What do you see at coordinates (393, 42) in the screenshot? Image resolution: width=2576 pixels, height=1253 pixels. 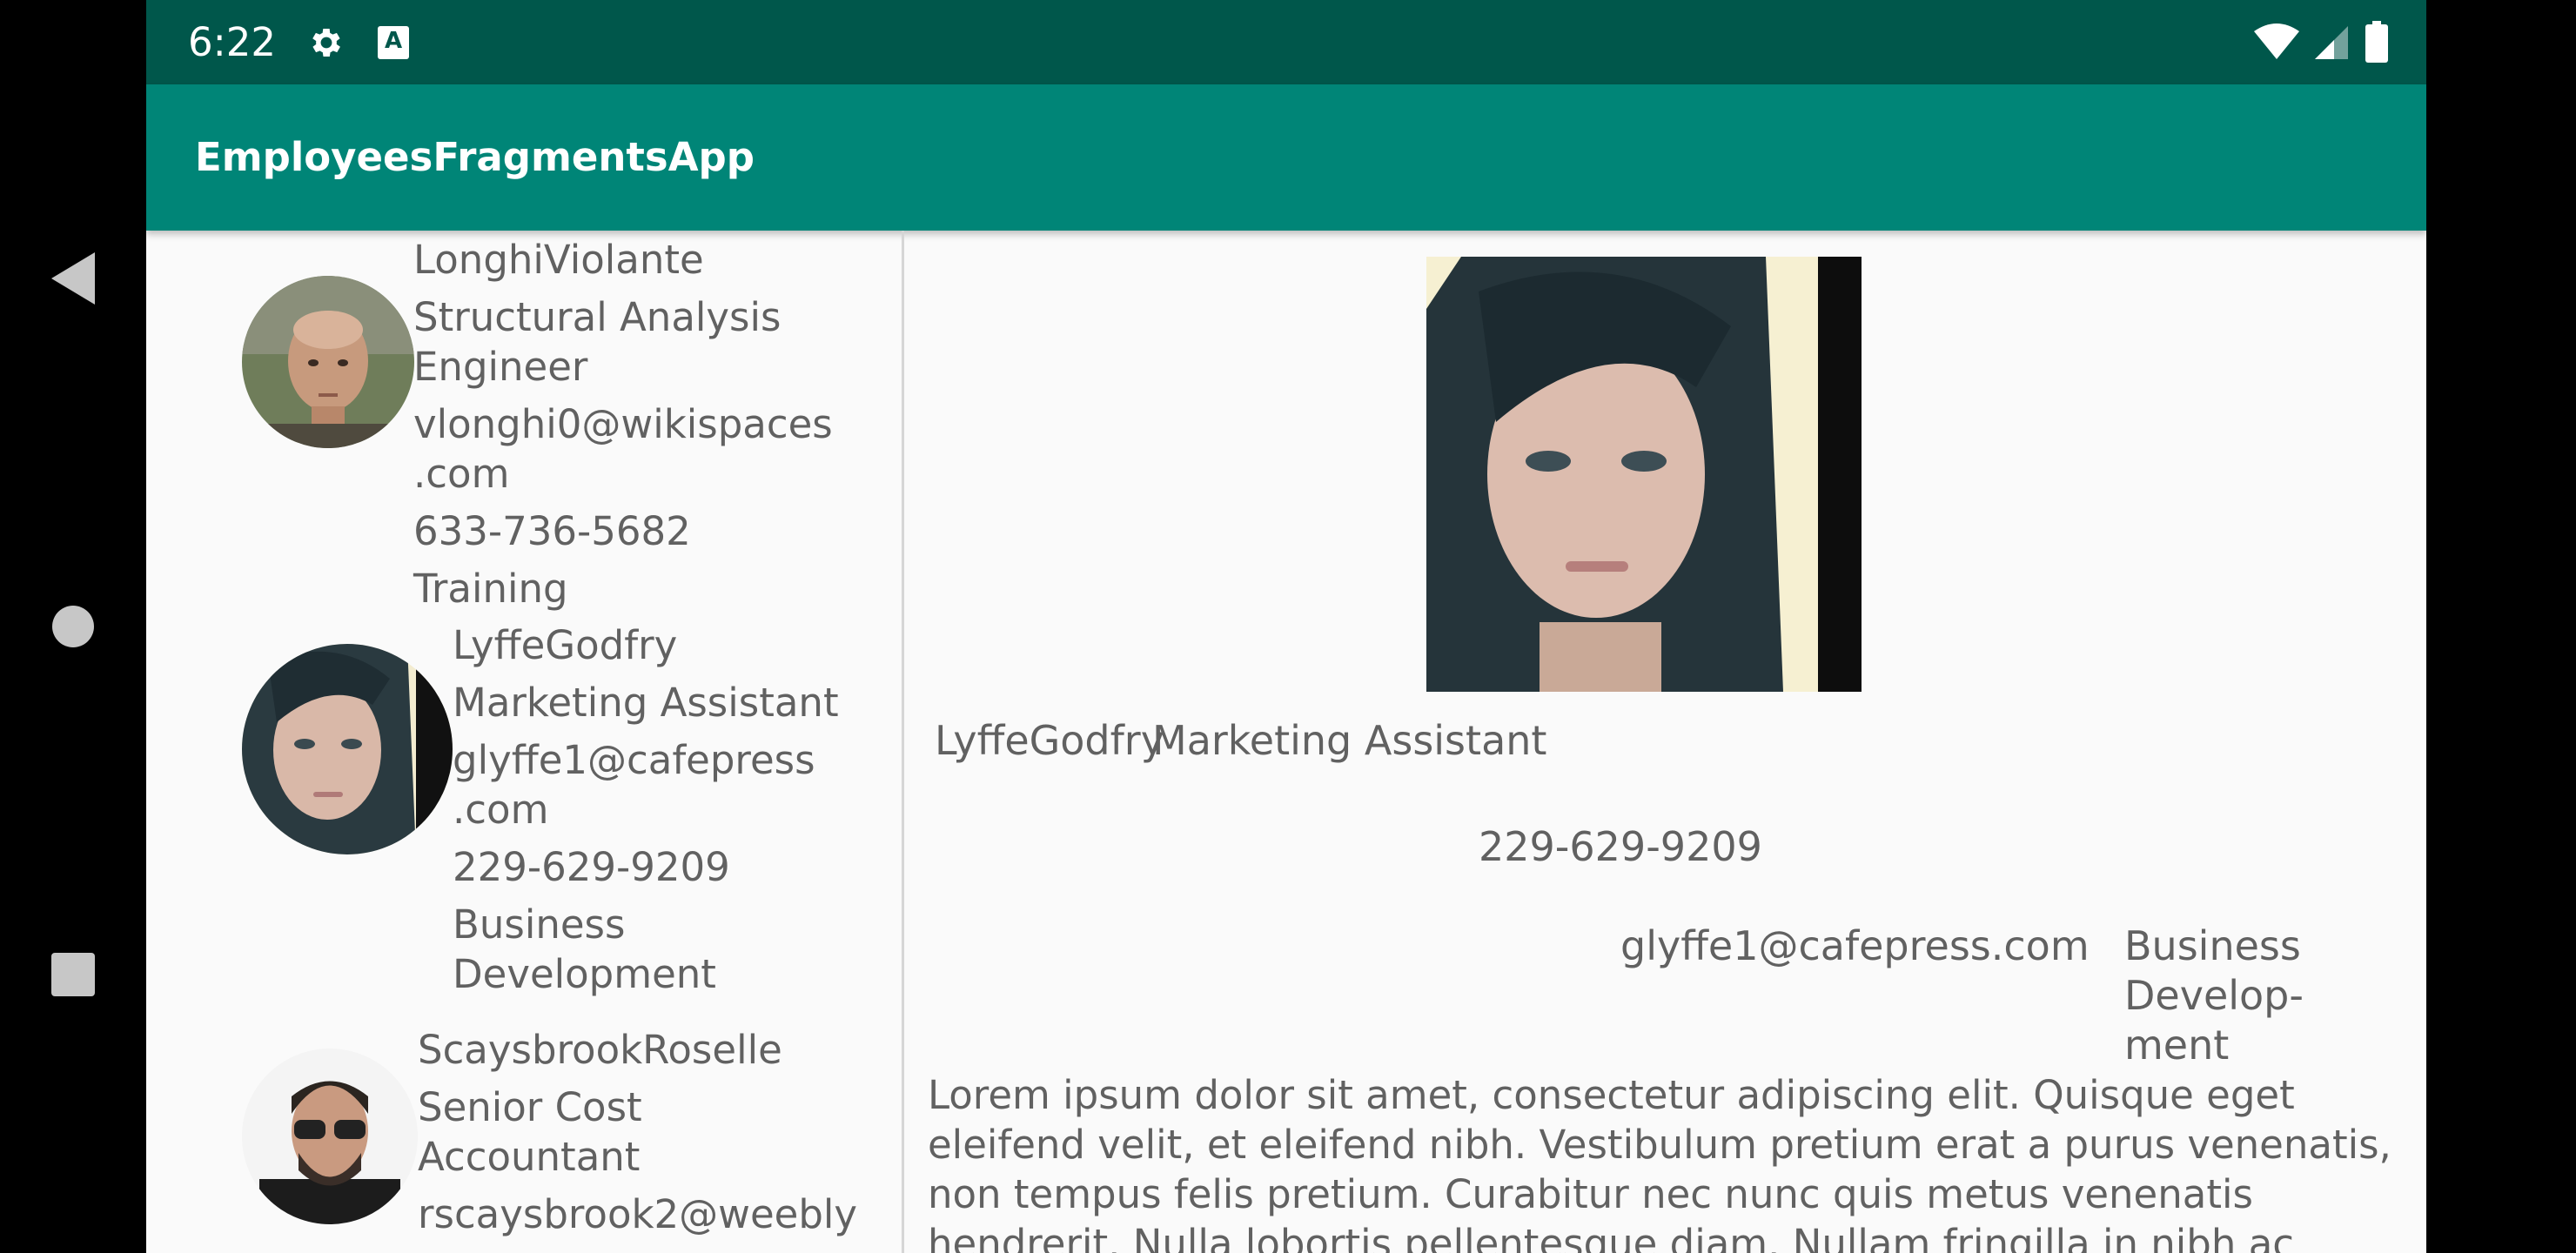 I see `a-icon: A` at bounding box center [393, 42].